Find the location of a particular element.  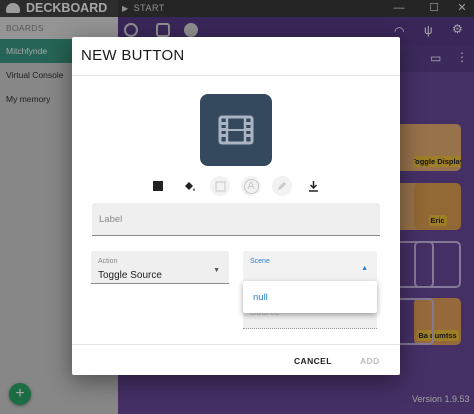

pencil-icon is located at coordinates (282, 186).